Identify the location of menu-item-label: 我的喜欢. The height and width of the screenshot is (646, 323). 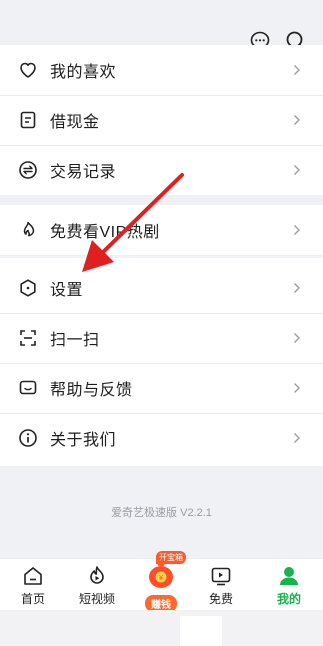
(83, 72).